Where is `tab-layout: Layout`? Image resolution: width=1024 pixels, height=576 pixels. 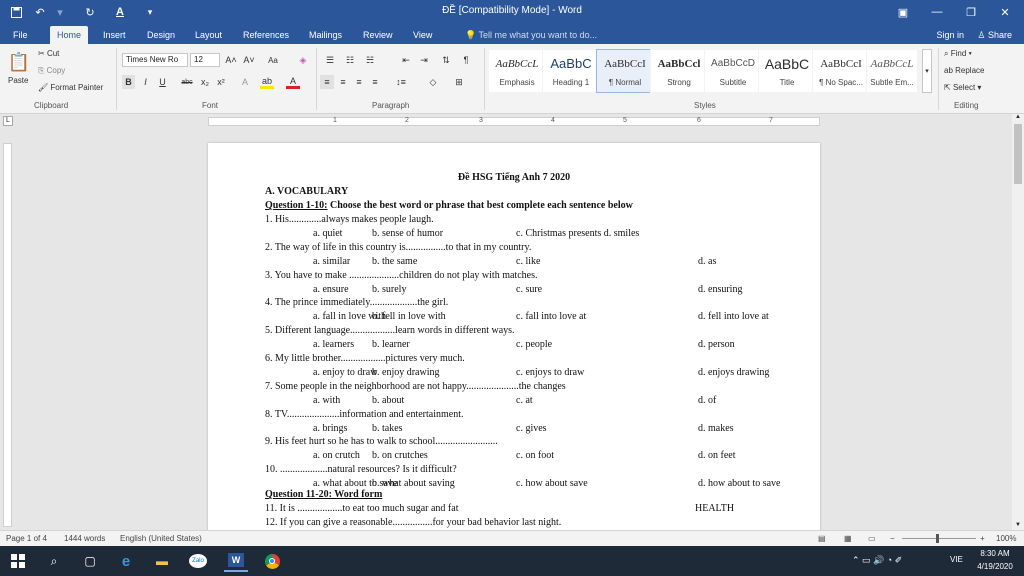 tab-layout: Layout is located at coordinates (208, 35).